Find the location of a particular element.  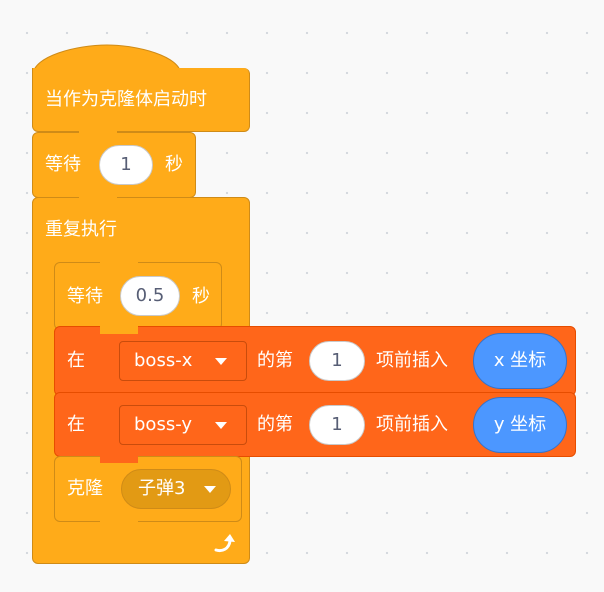

wait-inner-block: 等待 0.5 秒 is located at coordinates (138, 296).